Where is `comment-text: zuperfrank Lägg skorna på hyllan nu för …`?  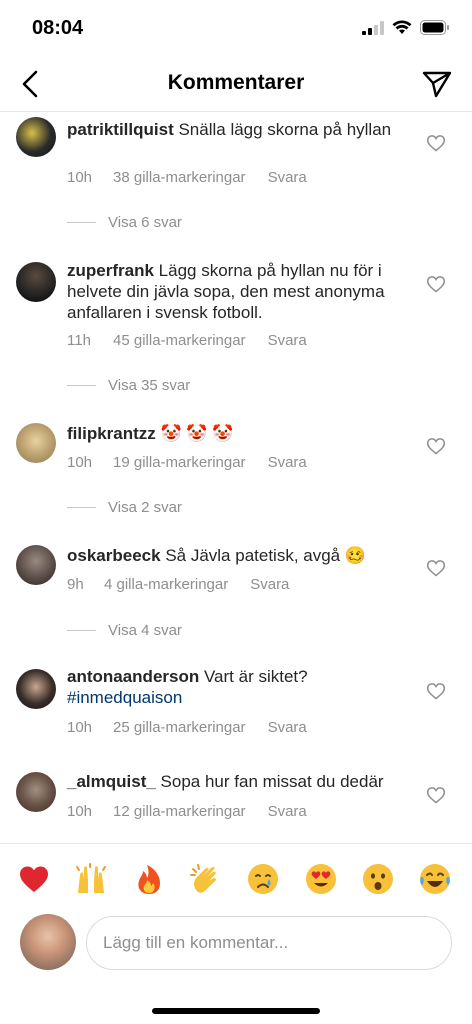 comment-text: zuperfrank Lägg skorna på hyllan nu för … is located at coordinates (232, 291).